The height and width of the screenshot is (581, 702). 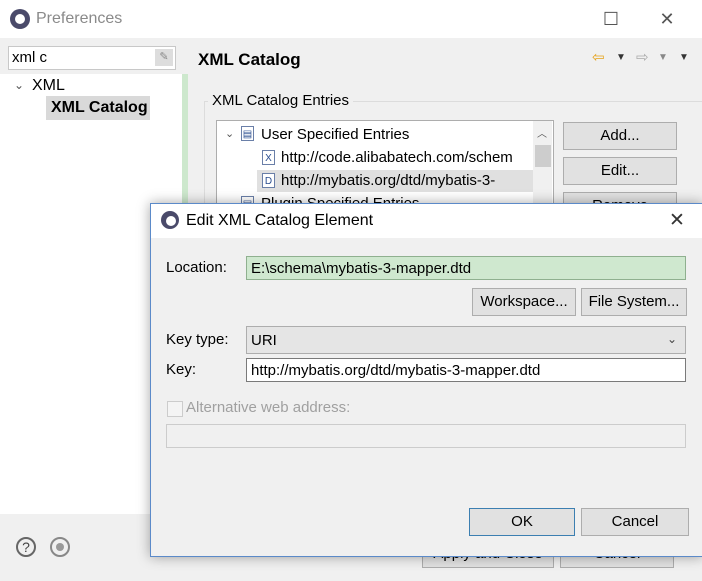 What do you see at coordinates (164, 57) in the screenshot?
I see `clear-filter-icon: ✎` at bounding box center [164, 57].